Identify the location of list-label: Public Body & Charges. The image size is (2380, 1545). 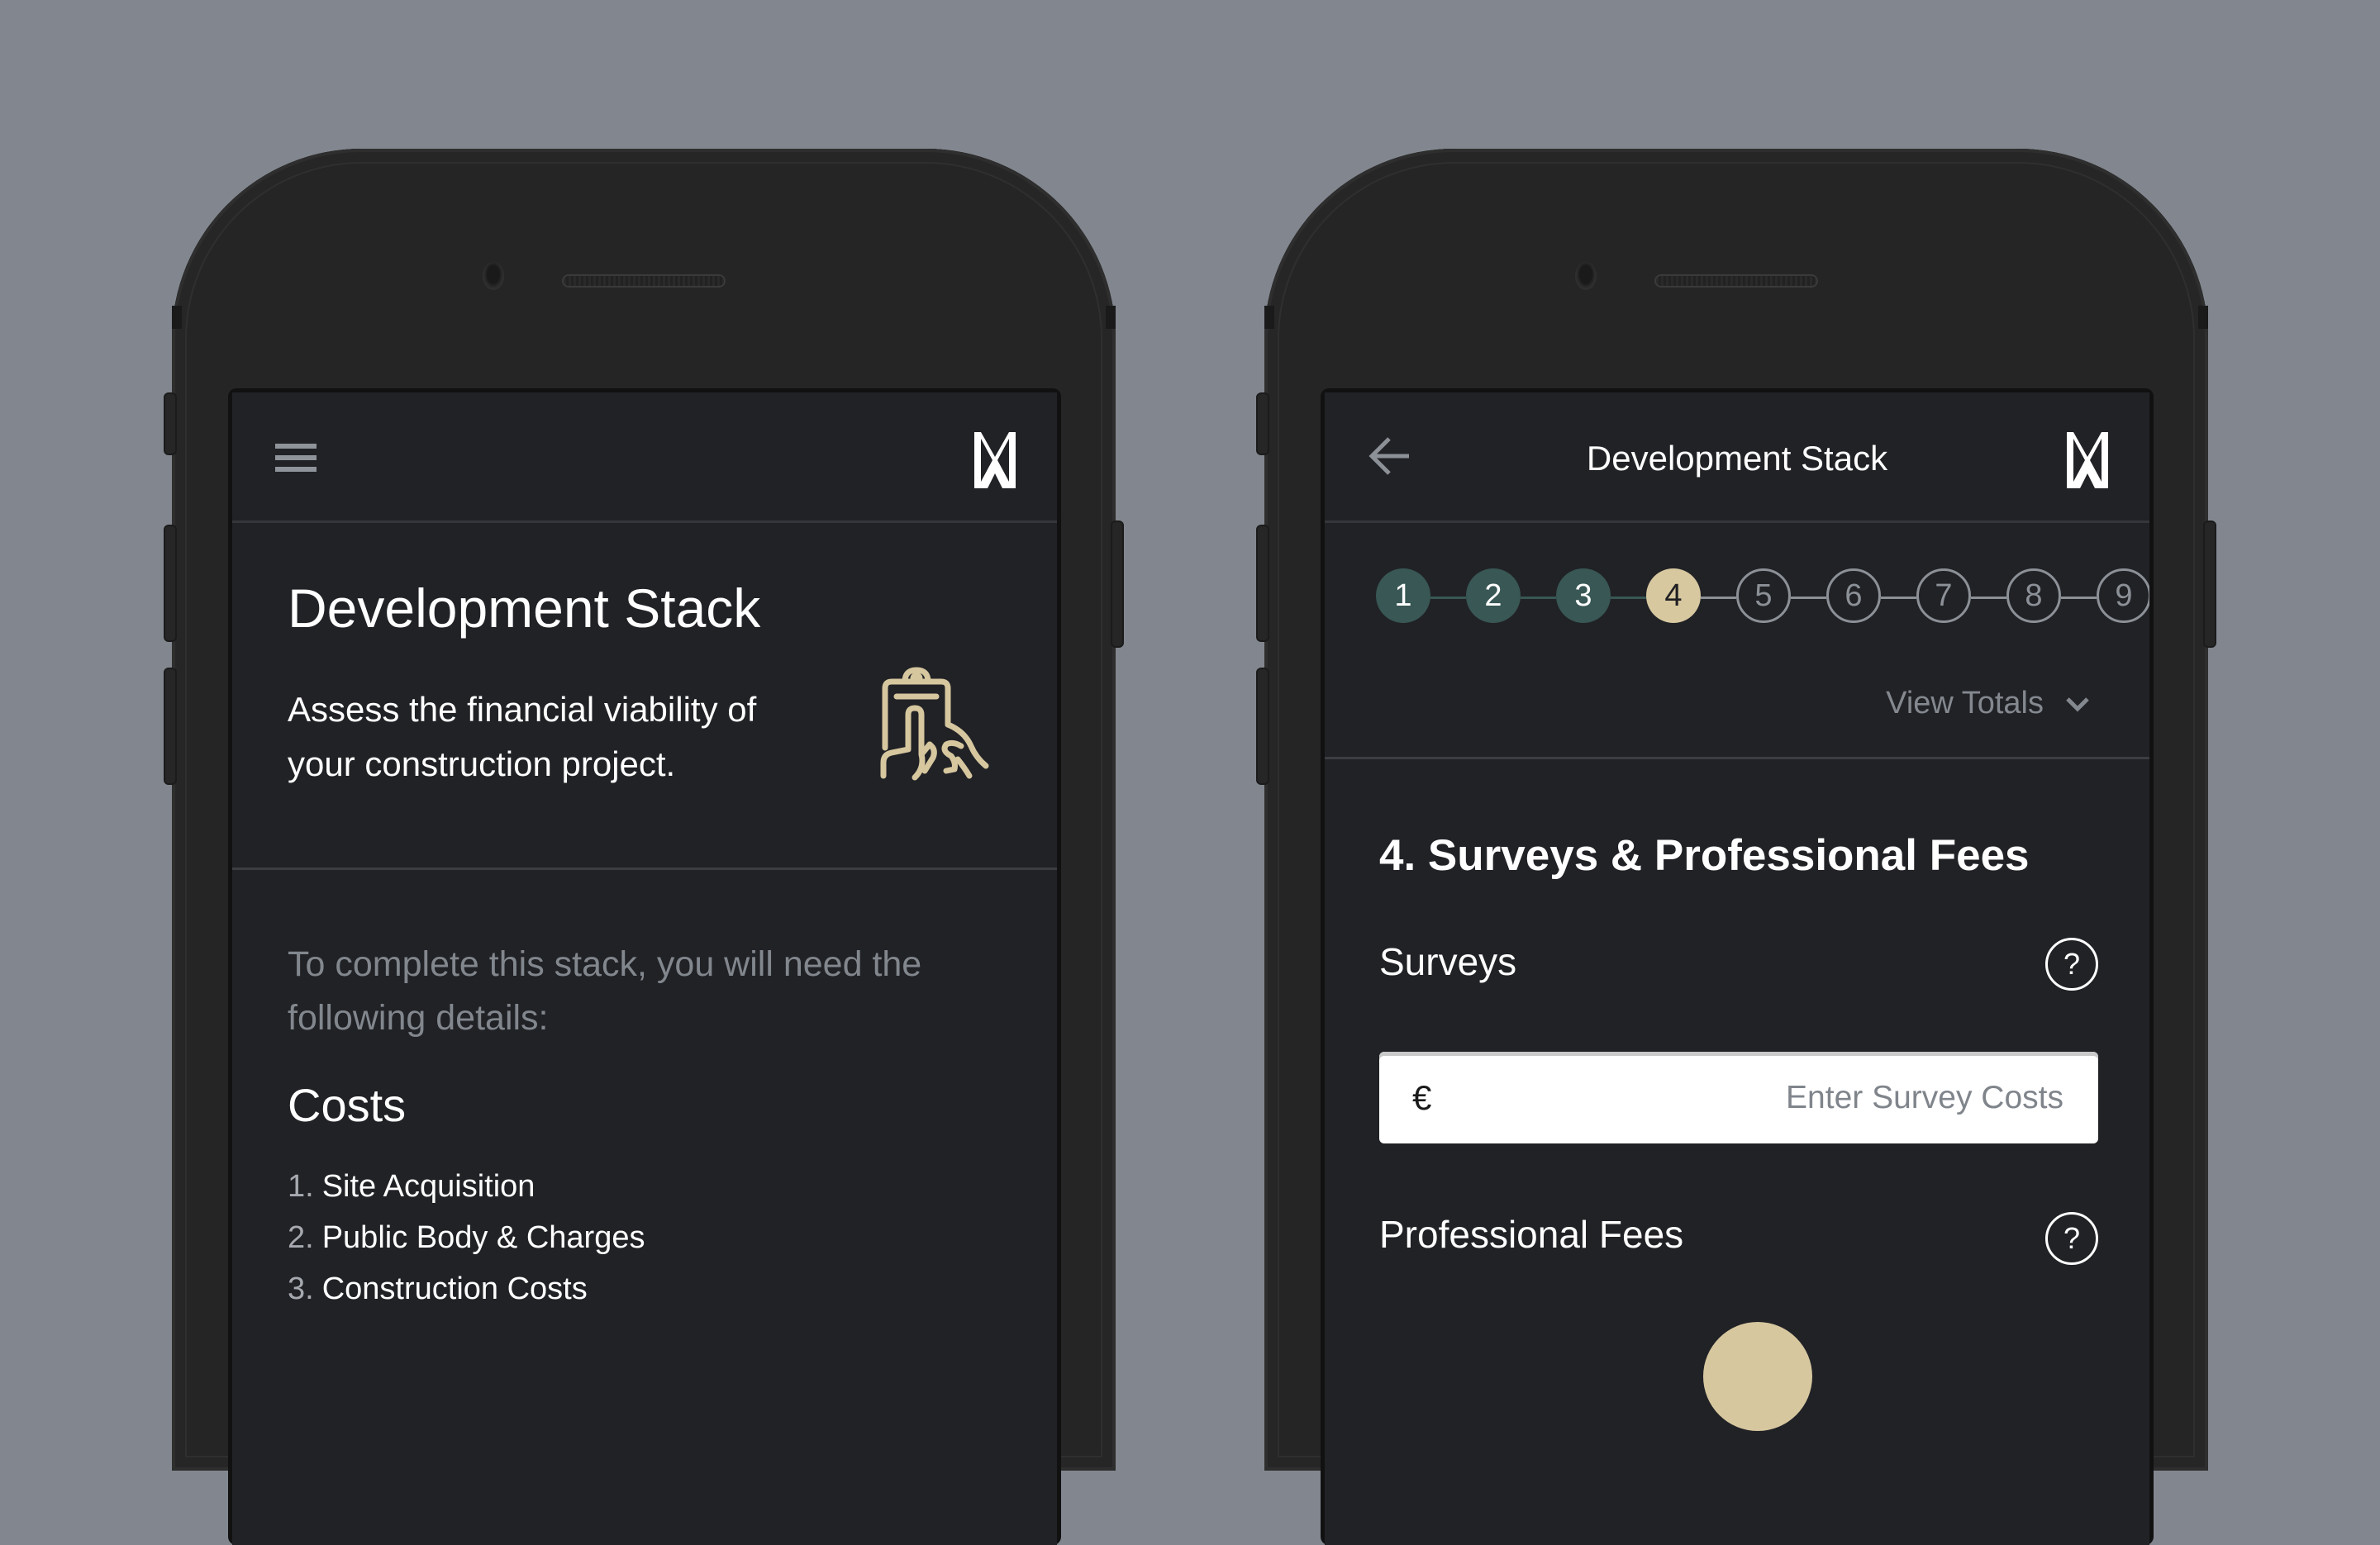
(483, 1237).